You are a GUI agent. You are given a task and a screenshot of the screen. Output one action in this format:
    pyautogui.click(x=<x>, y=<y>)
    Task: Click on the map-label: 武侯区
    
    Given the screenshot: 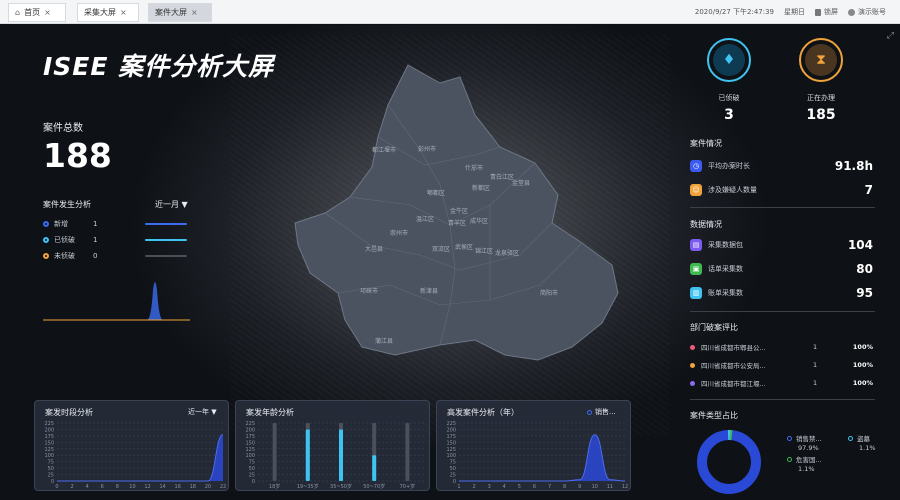 What is the action you would take?
    pyautogui.click(x=464, y=247)
    